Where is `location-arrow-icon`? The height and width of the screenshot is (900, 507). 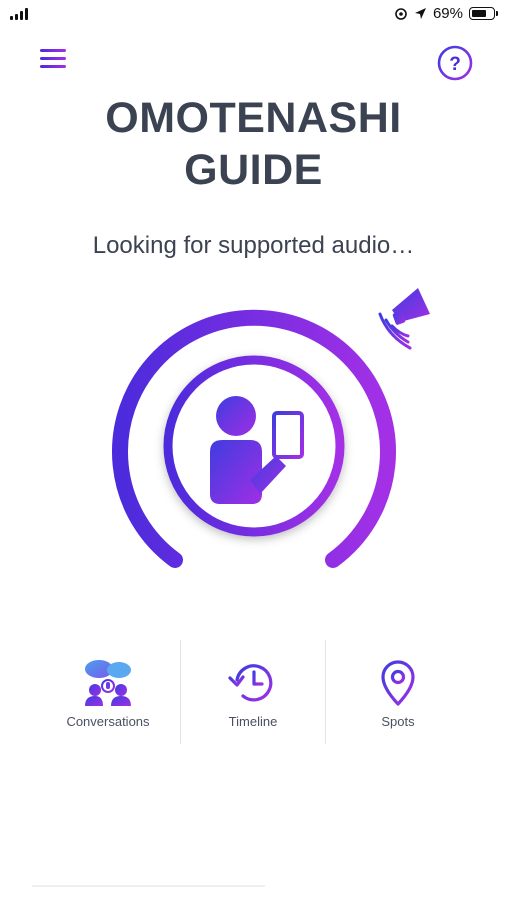 location-arrow-icon is located at coordinates (420, 13).